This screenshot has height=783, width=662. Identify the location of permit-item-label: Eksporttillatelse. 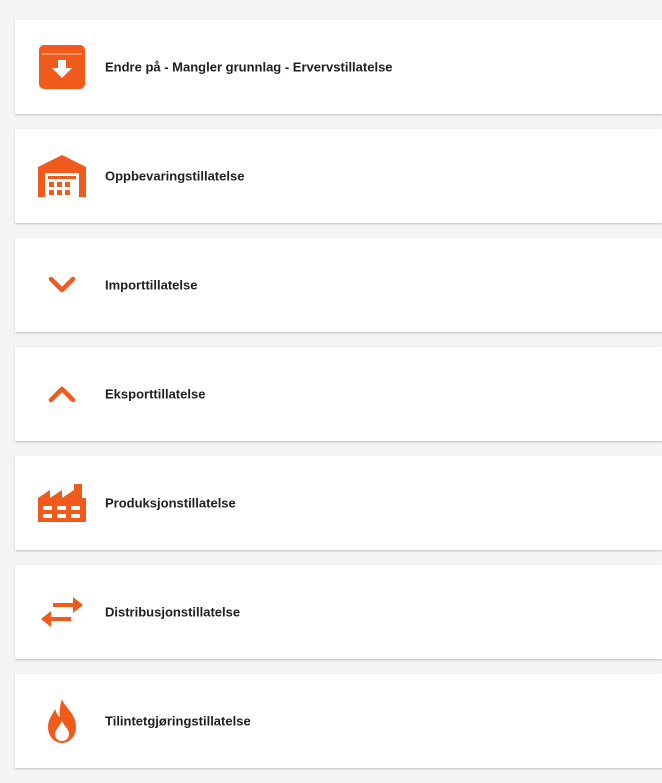
(155, 394).